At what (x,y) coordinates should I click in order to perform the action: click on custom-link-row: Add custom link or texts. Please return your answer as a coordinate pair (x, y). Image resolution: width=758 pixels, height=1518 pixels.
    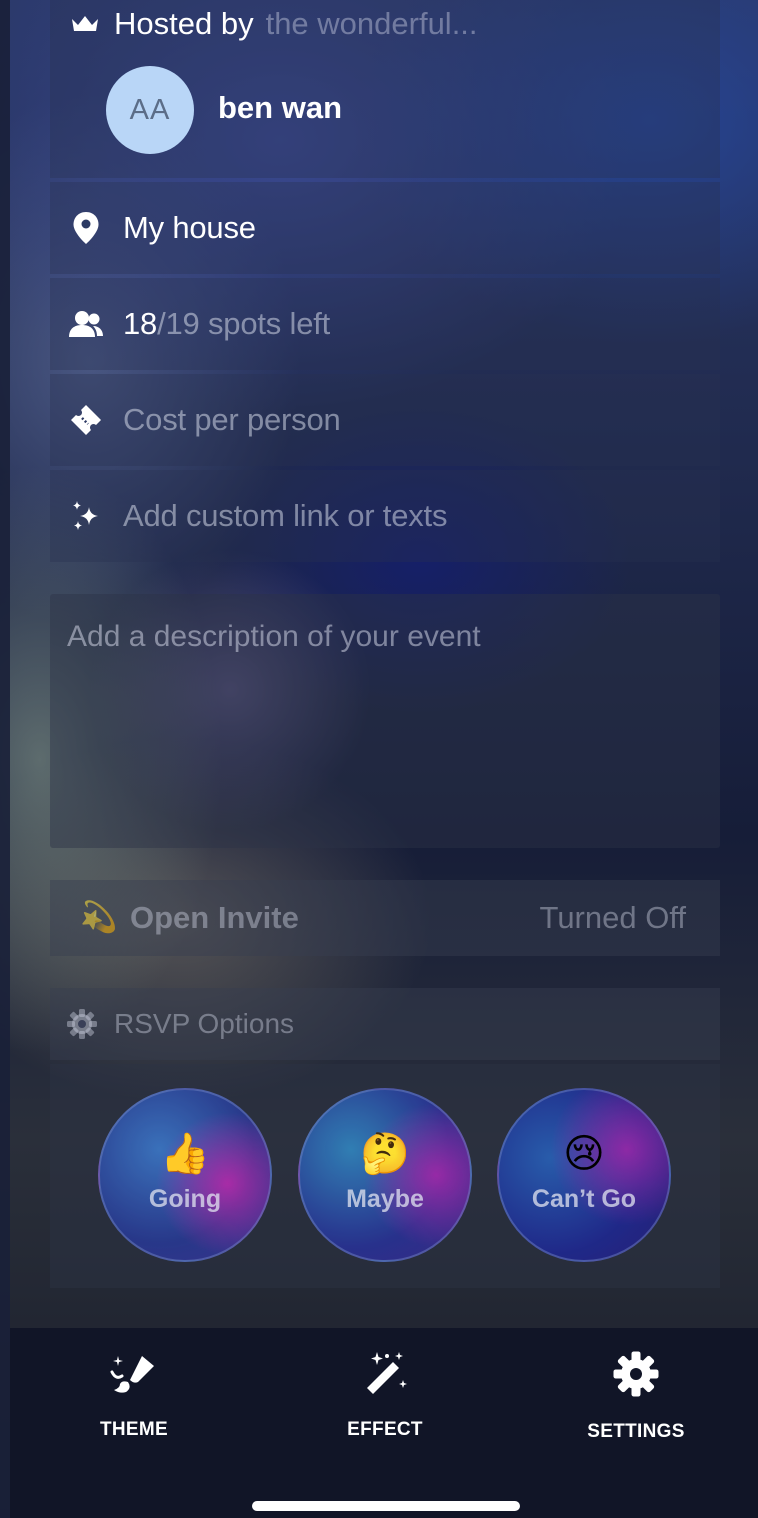
    Looking at the image, I should click on (385, 516).